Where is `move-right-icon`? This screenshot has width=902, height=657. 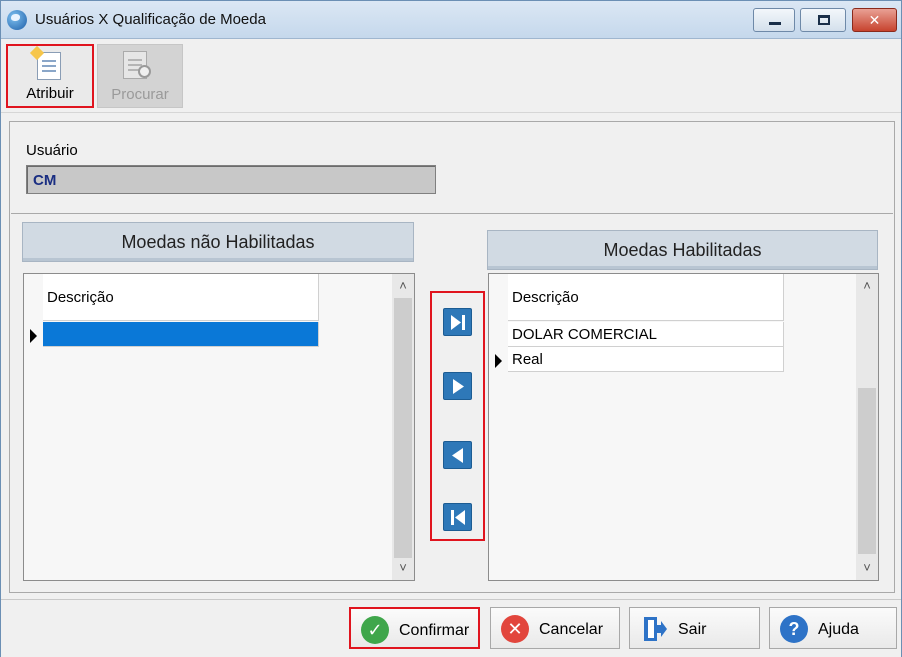 move-right-icon is located at coordinates (458, 386).